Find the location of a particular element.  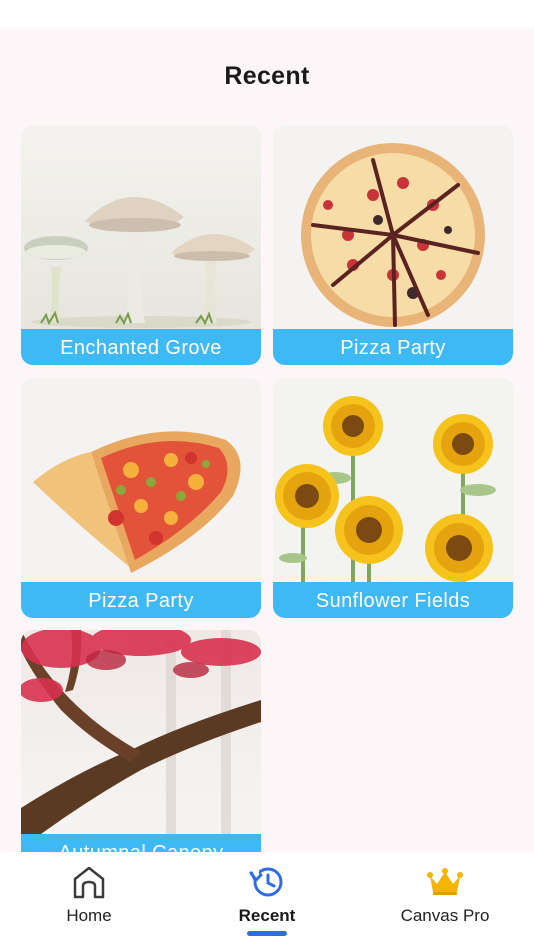

history-icon is located at coordinates (266, 882).